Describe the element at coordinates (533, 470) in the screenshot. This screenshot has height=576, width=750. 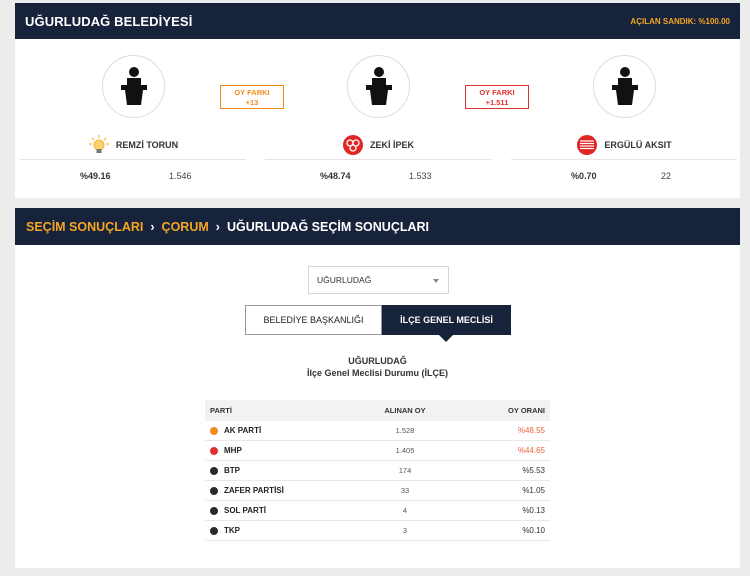
I see `rate-cell: %5.53` at that location.